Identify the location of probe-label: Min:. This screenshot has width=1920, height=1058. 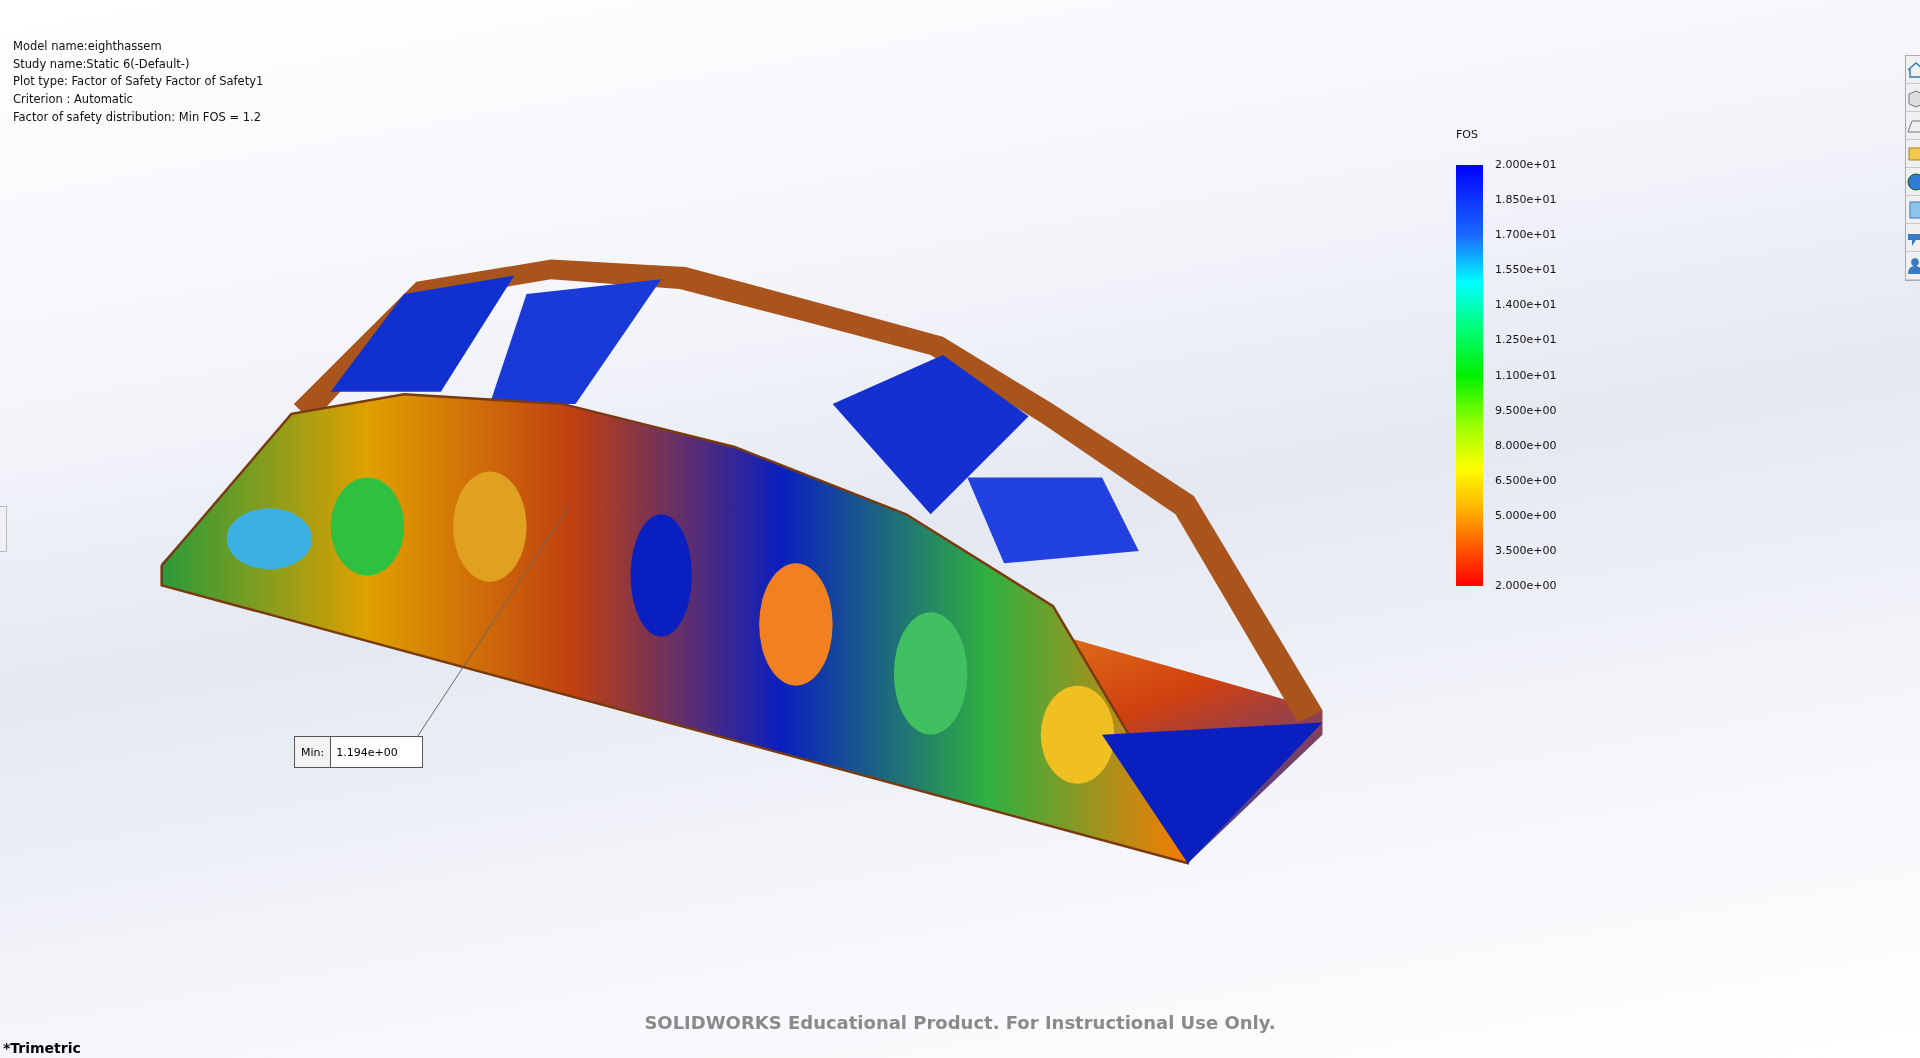
(313, 752).